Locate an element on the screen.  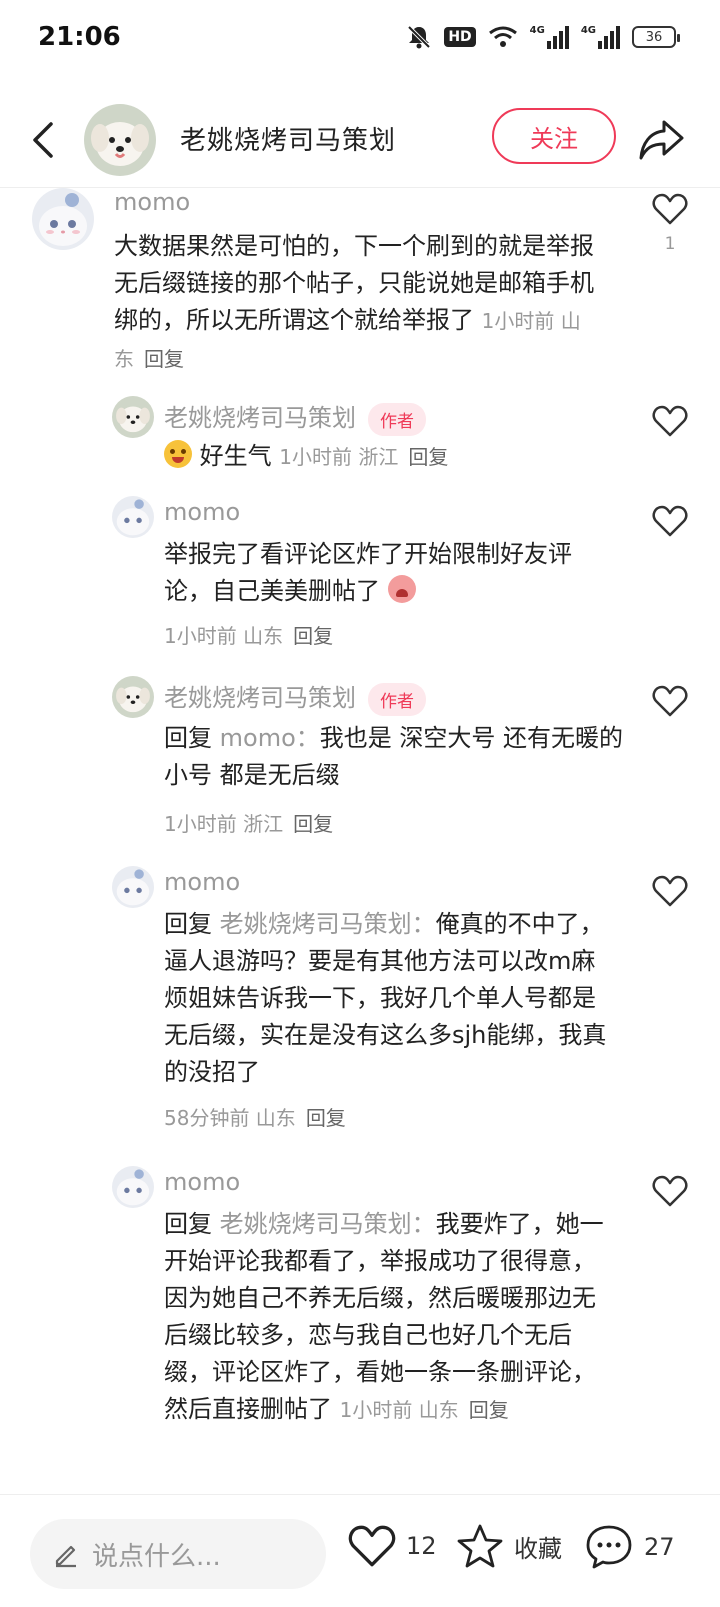
follow-button: 关注 is located at coordinates (554, 136).